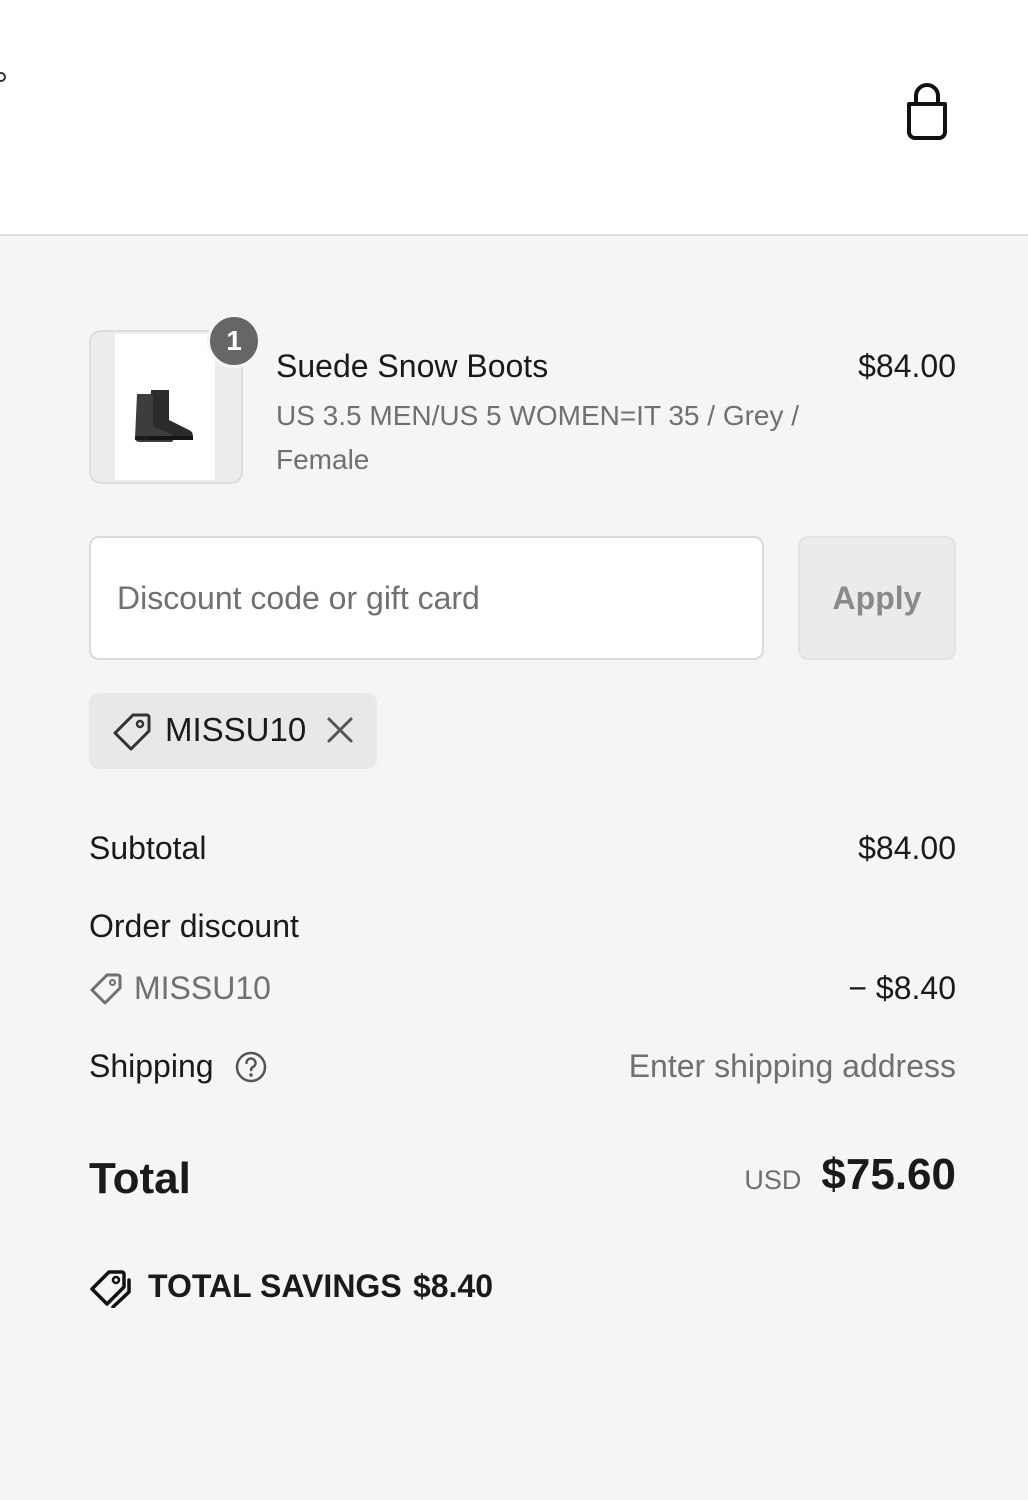 Image resolution: width=1028 pixels, height=1500 pixels. Describe the element at coordinates (202, 988) in the screenshot. I see `order-discount-code: MISSU10` at that location.